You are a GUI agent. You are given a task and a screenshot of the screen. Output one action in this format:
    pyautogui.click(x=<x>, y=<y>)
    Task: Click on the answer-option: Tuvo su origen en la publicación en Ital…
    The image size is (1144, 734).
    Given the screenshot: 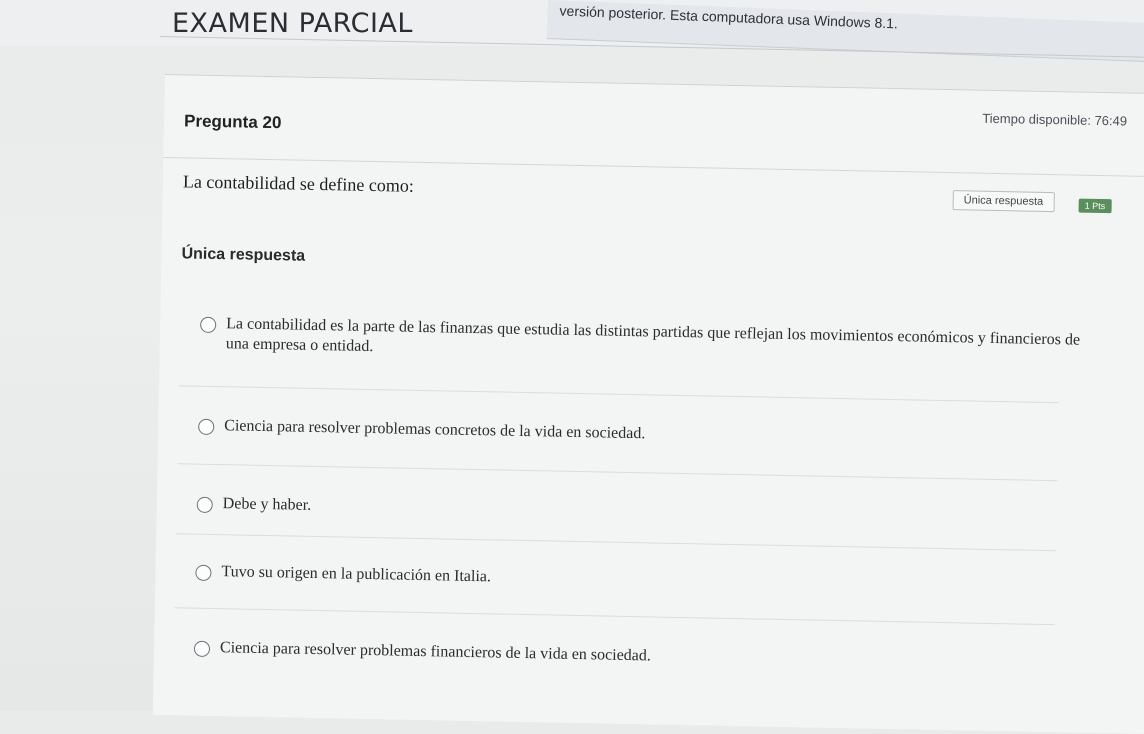 What is the action you would take?
    pyautogui.click(x=635, y=580)
    